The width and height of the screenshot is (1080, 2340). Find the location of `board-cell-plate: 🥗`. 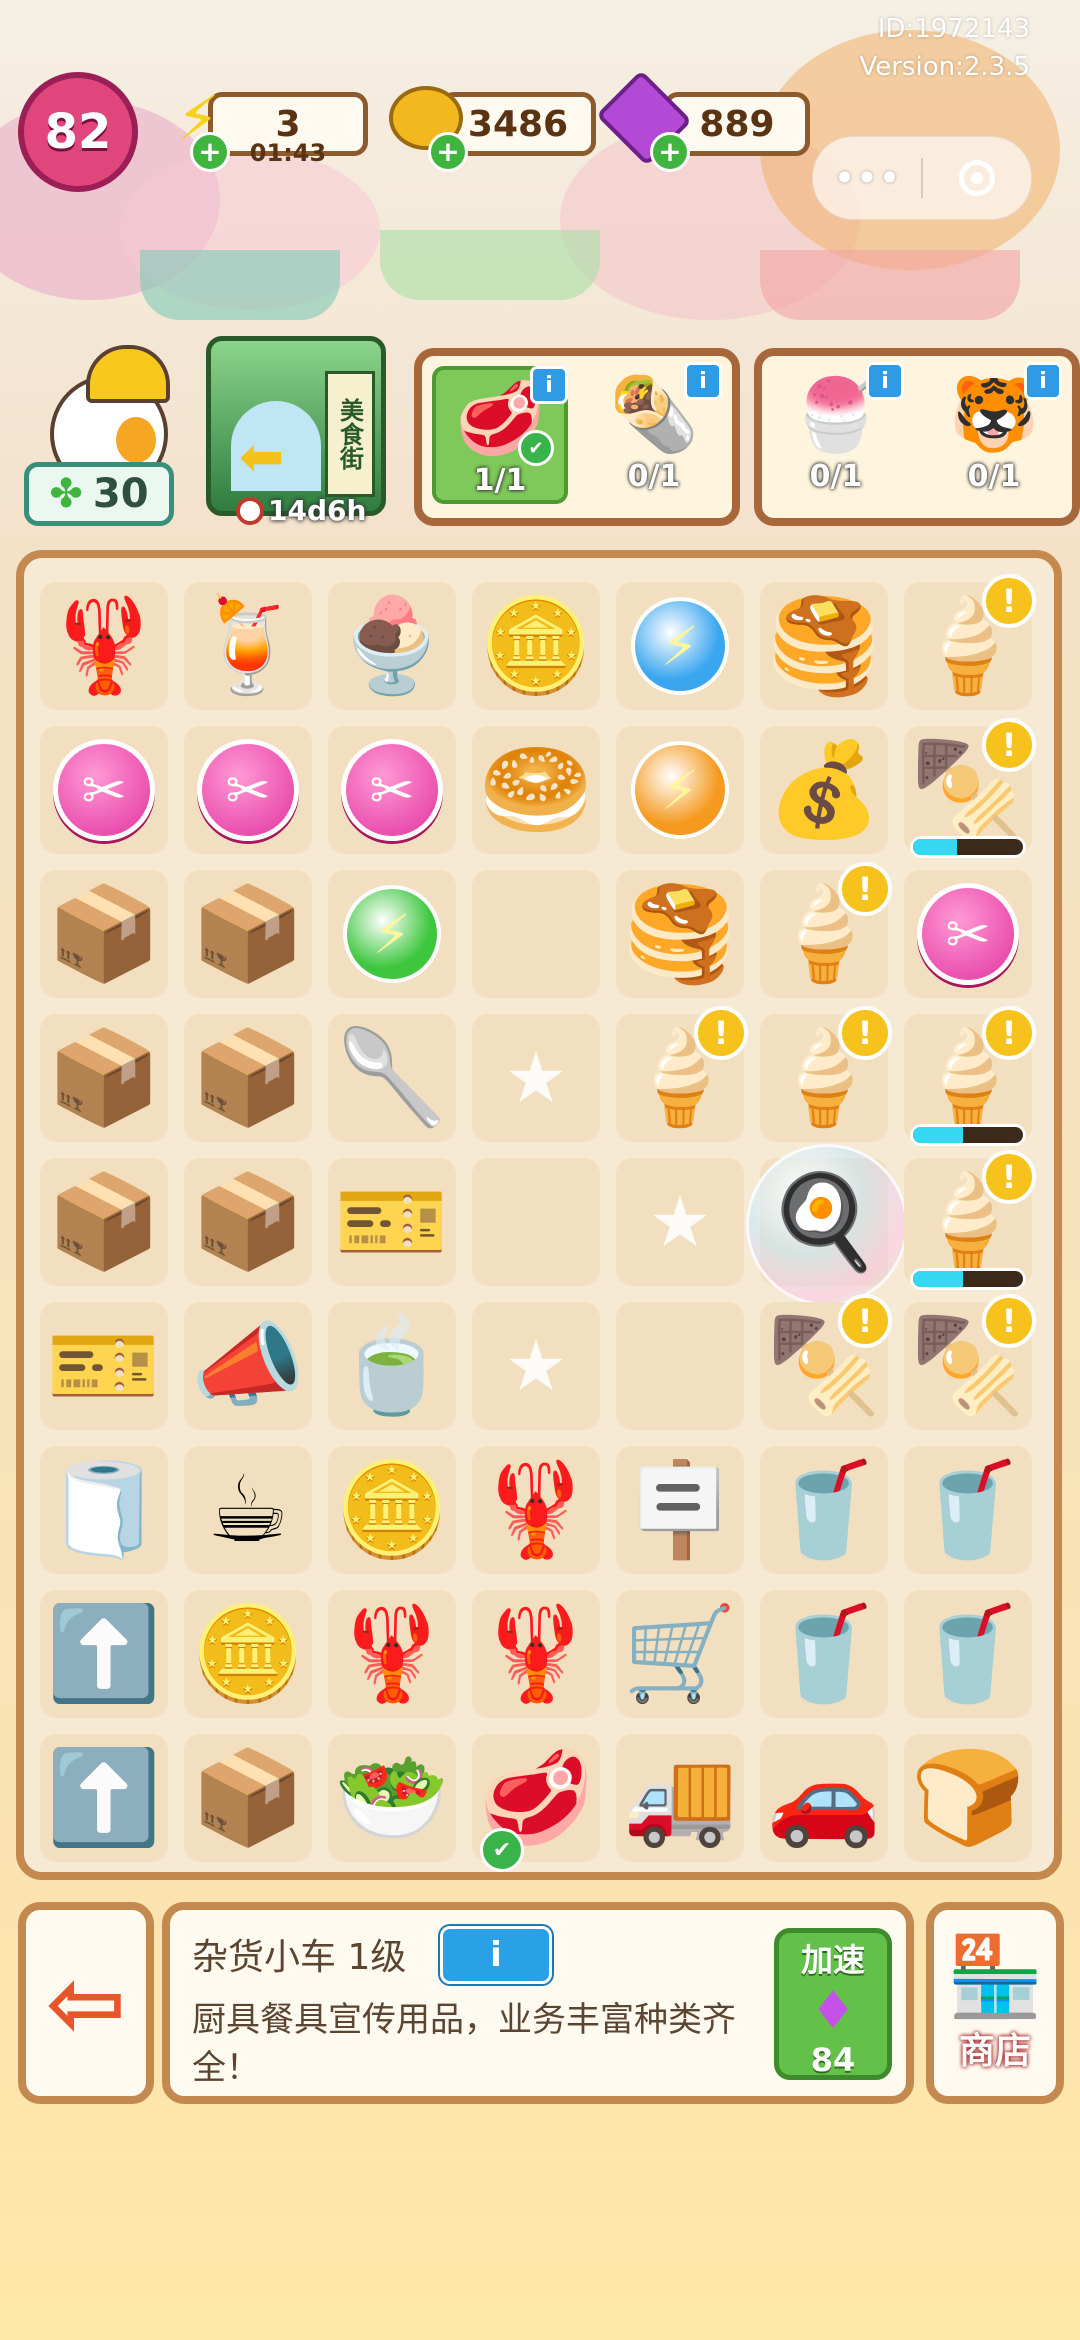

board-cell-plate: 🥗 is located at coordinates (392, 1798).